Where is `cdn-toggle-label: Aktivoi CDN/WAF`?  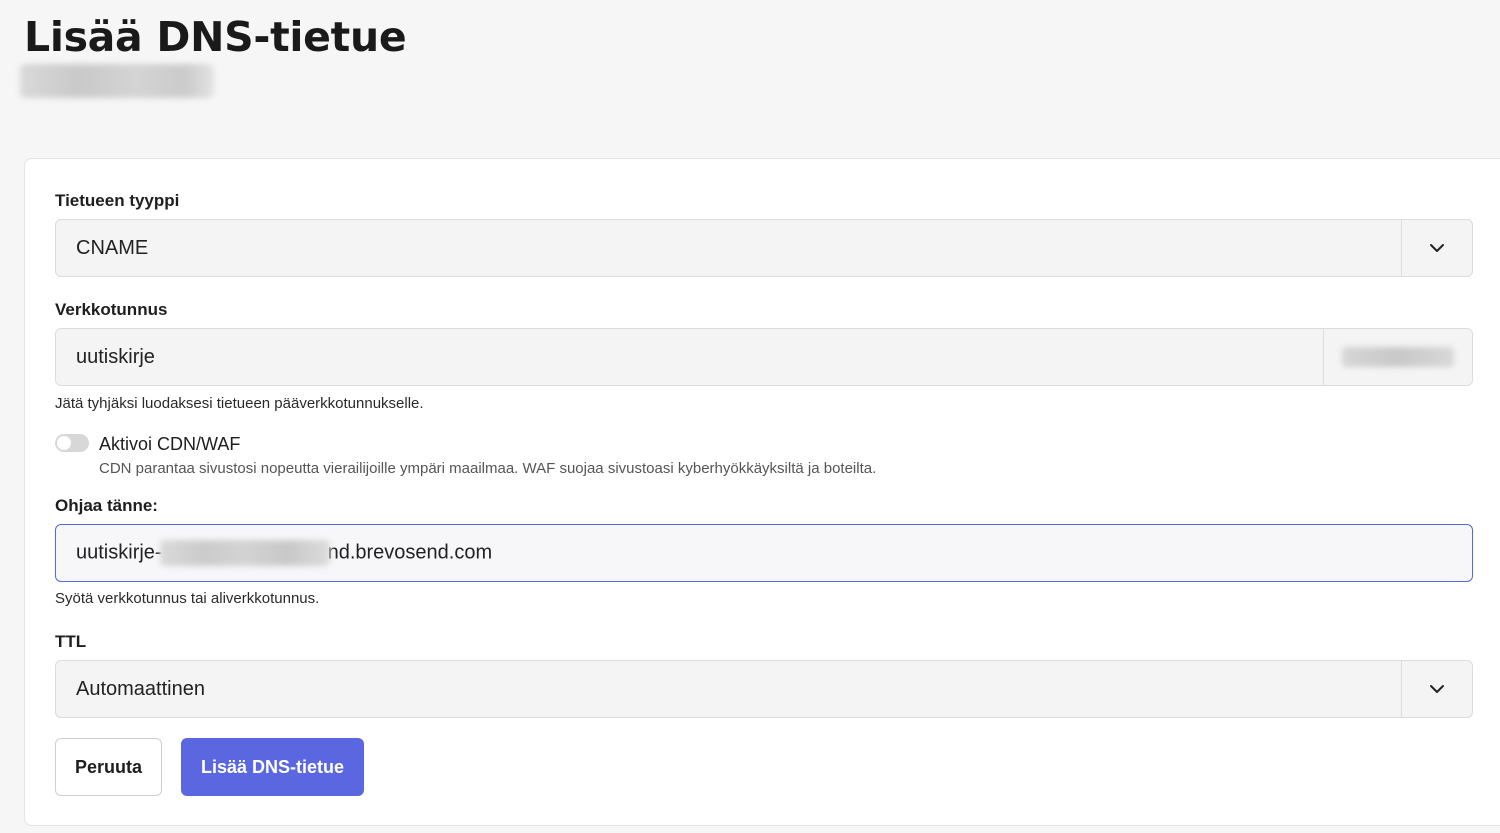
cdn-toggle-label: Aktivoi CDN/WAF is located at coordinates (170, 444).